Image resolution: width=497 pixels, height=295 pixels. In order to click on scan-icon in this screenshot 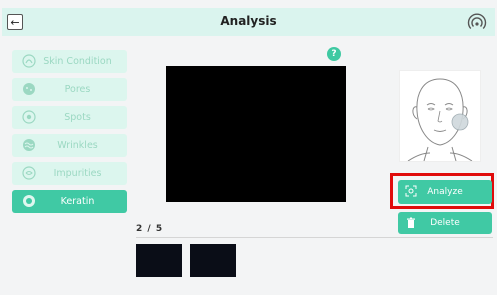, I will do `click(411, 191)`.